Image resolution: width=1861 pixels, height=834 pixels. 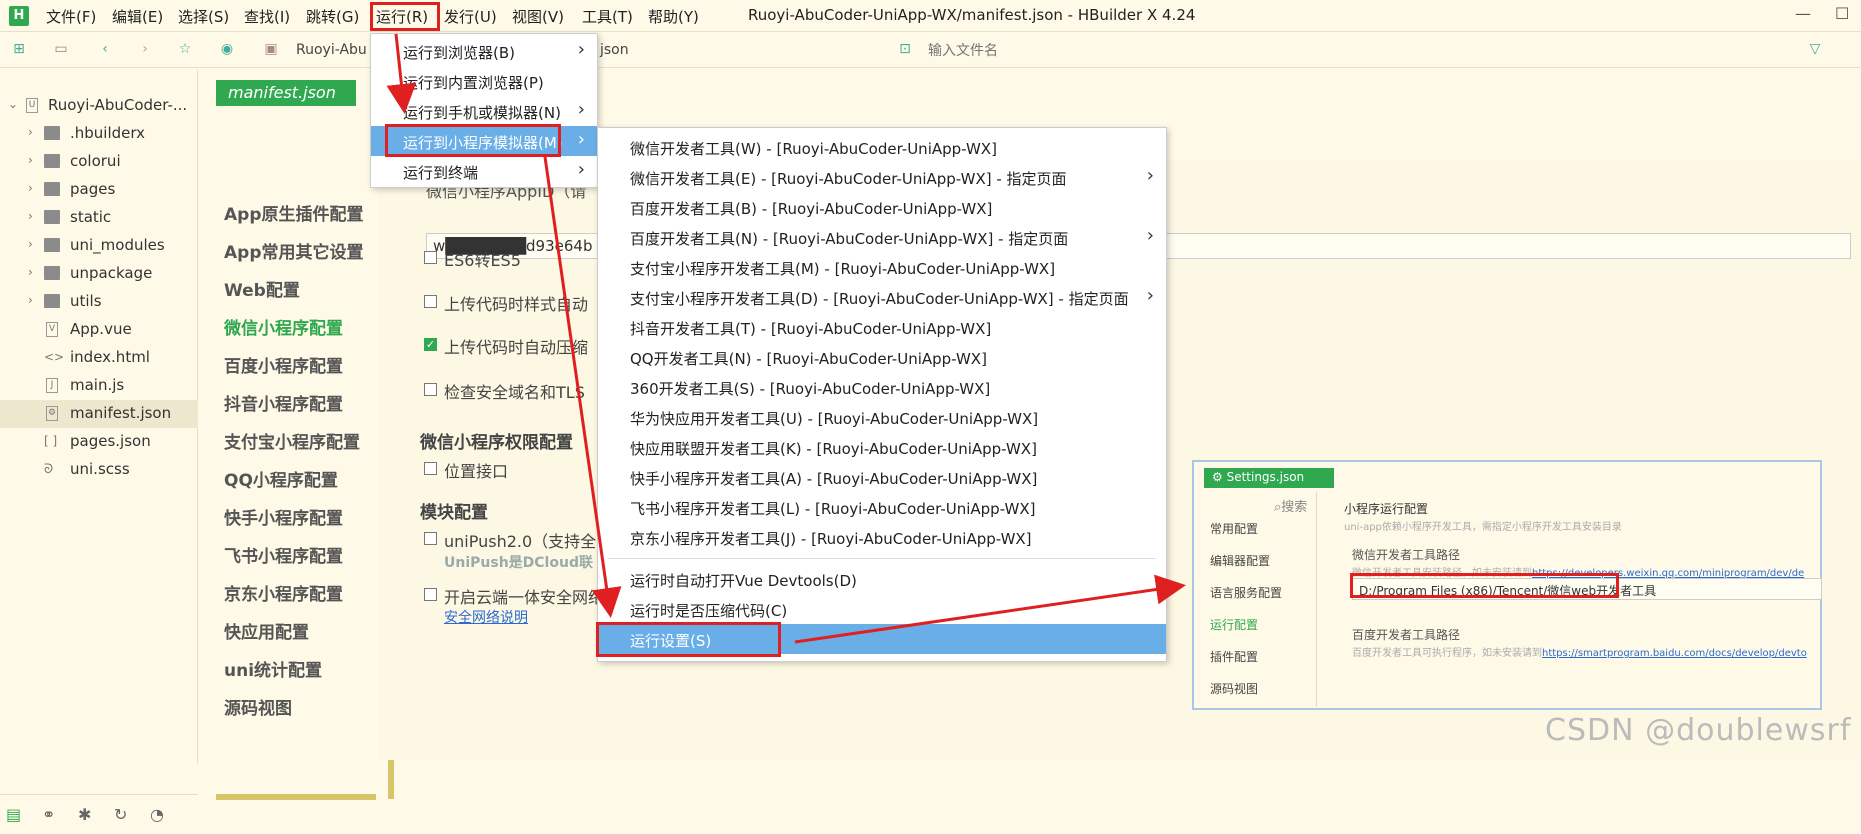 What do you see at coordinates (607, 16) in the screenshot?
I see `menu-tools: 工具(T)` at bounding box center [607, 16].